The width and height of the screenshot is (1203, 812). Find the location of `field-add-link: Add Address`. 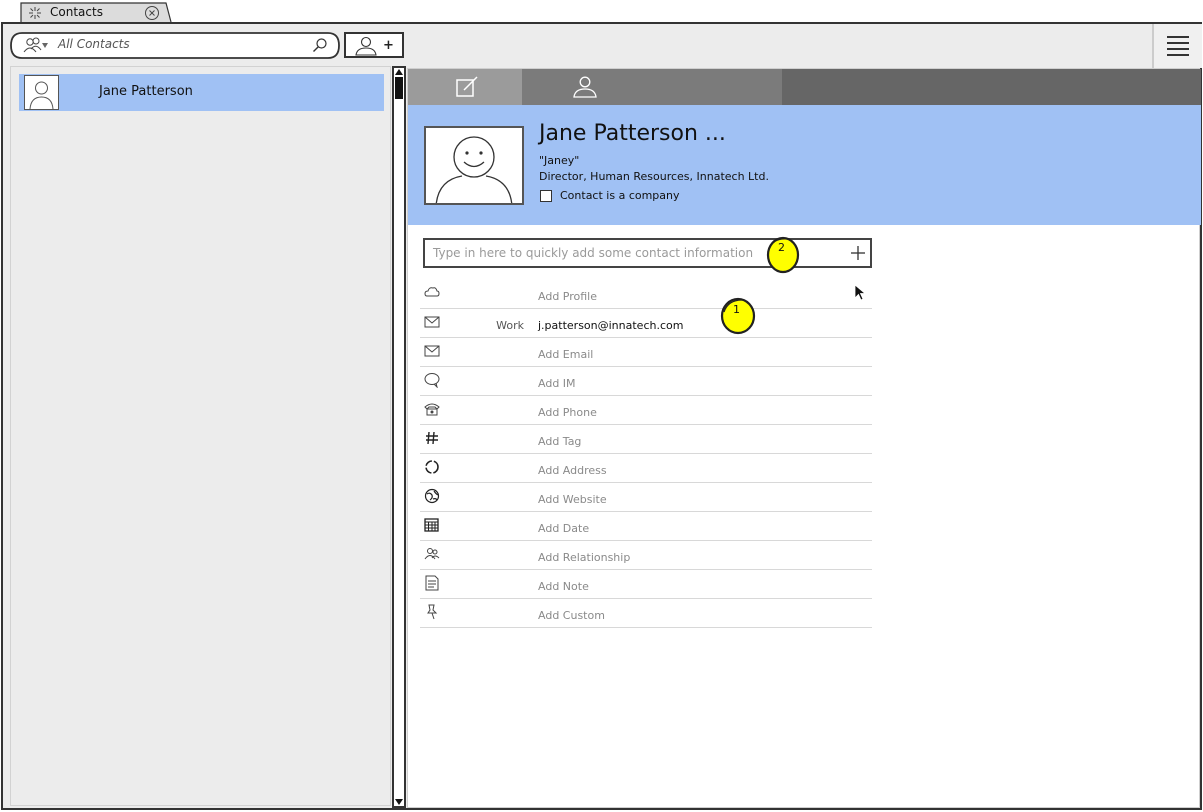

field-add-link: Add Address is located at coordinates (572, 470).